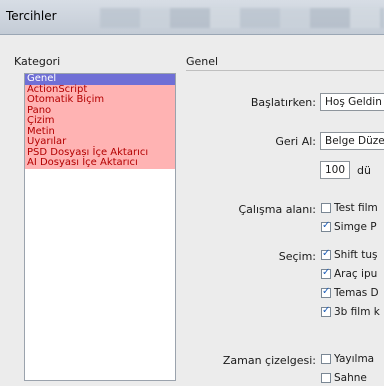 The image size is (384, 386). Describe the element at coordinates (350, 293) in the screenshot. I see `selection-option-contact: Temas D` at that location.